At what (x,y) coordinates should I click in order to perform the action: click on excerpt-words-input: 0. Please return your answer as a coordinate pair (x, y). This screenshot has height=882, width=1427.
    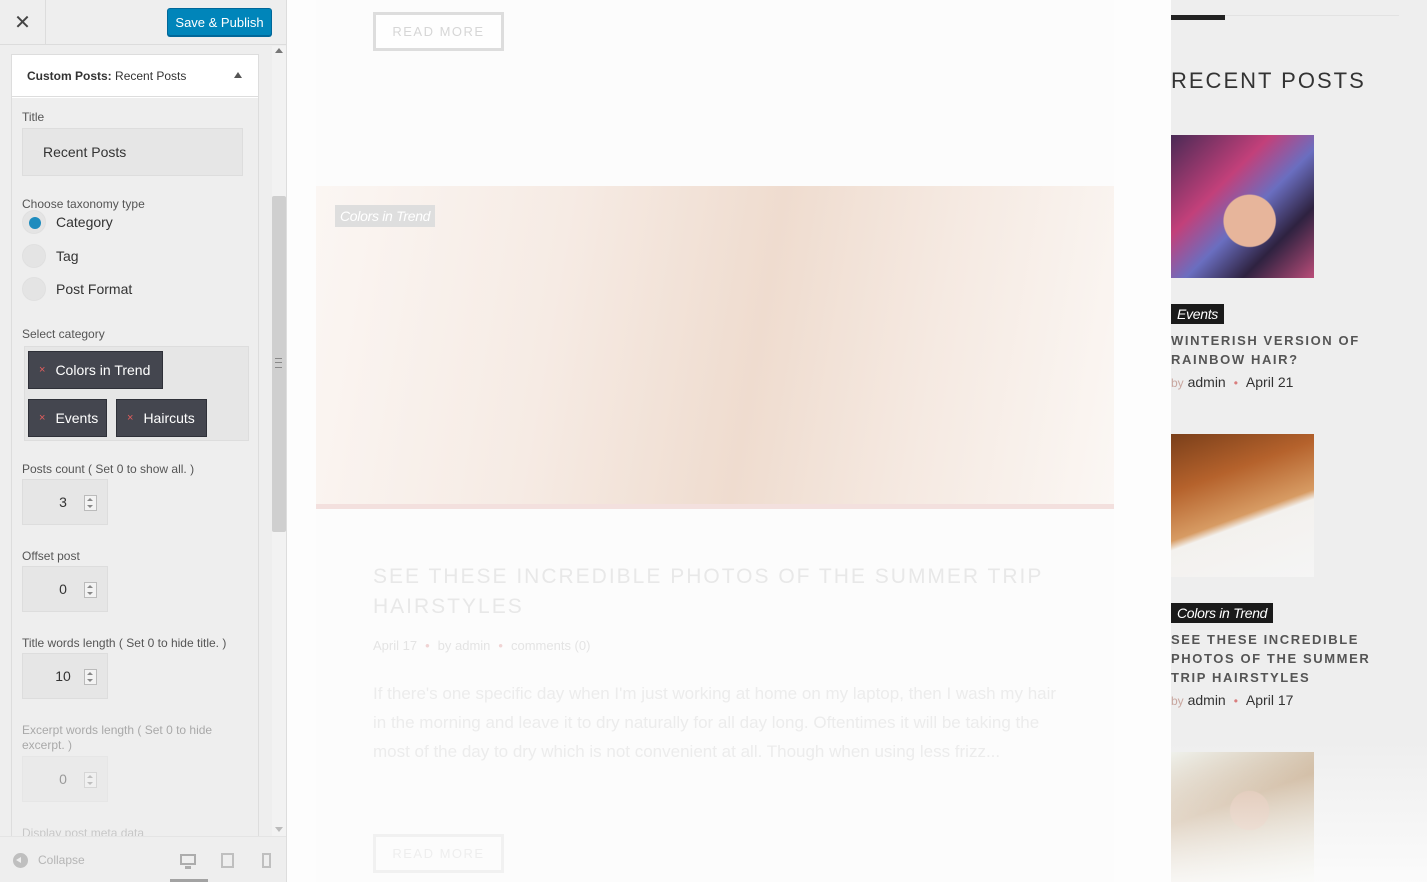
    Looking at the image, I should click on (65, 779).